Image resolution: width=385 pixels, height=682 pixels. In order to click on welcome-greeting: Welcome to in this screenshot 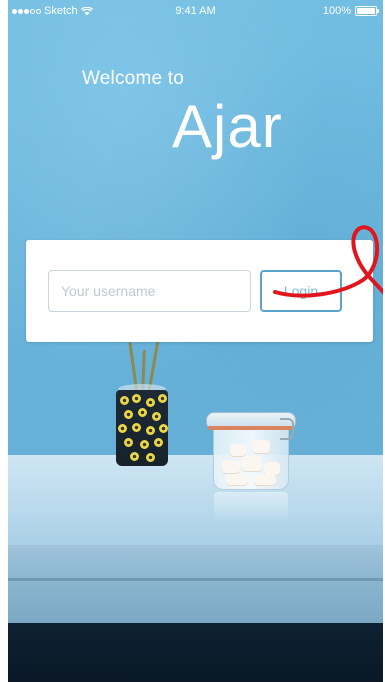, I will do `click(133, 78)`.